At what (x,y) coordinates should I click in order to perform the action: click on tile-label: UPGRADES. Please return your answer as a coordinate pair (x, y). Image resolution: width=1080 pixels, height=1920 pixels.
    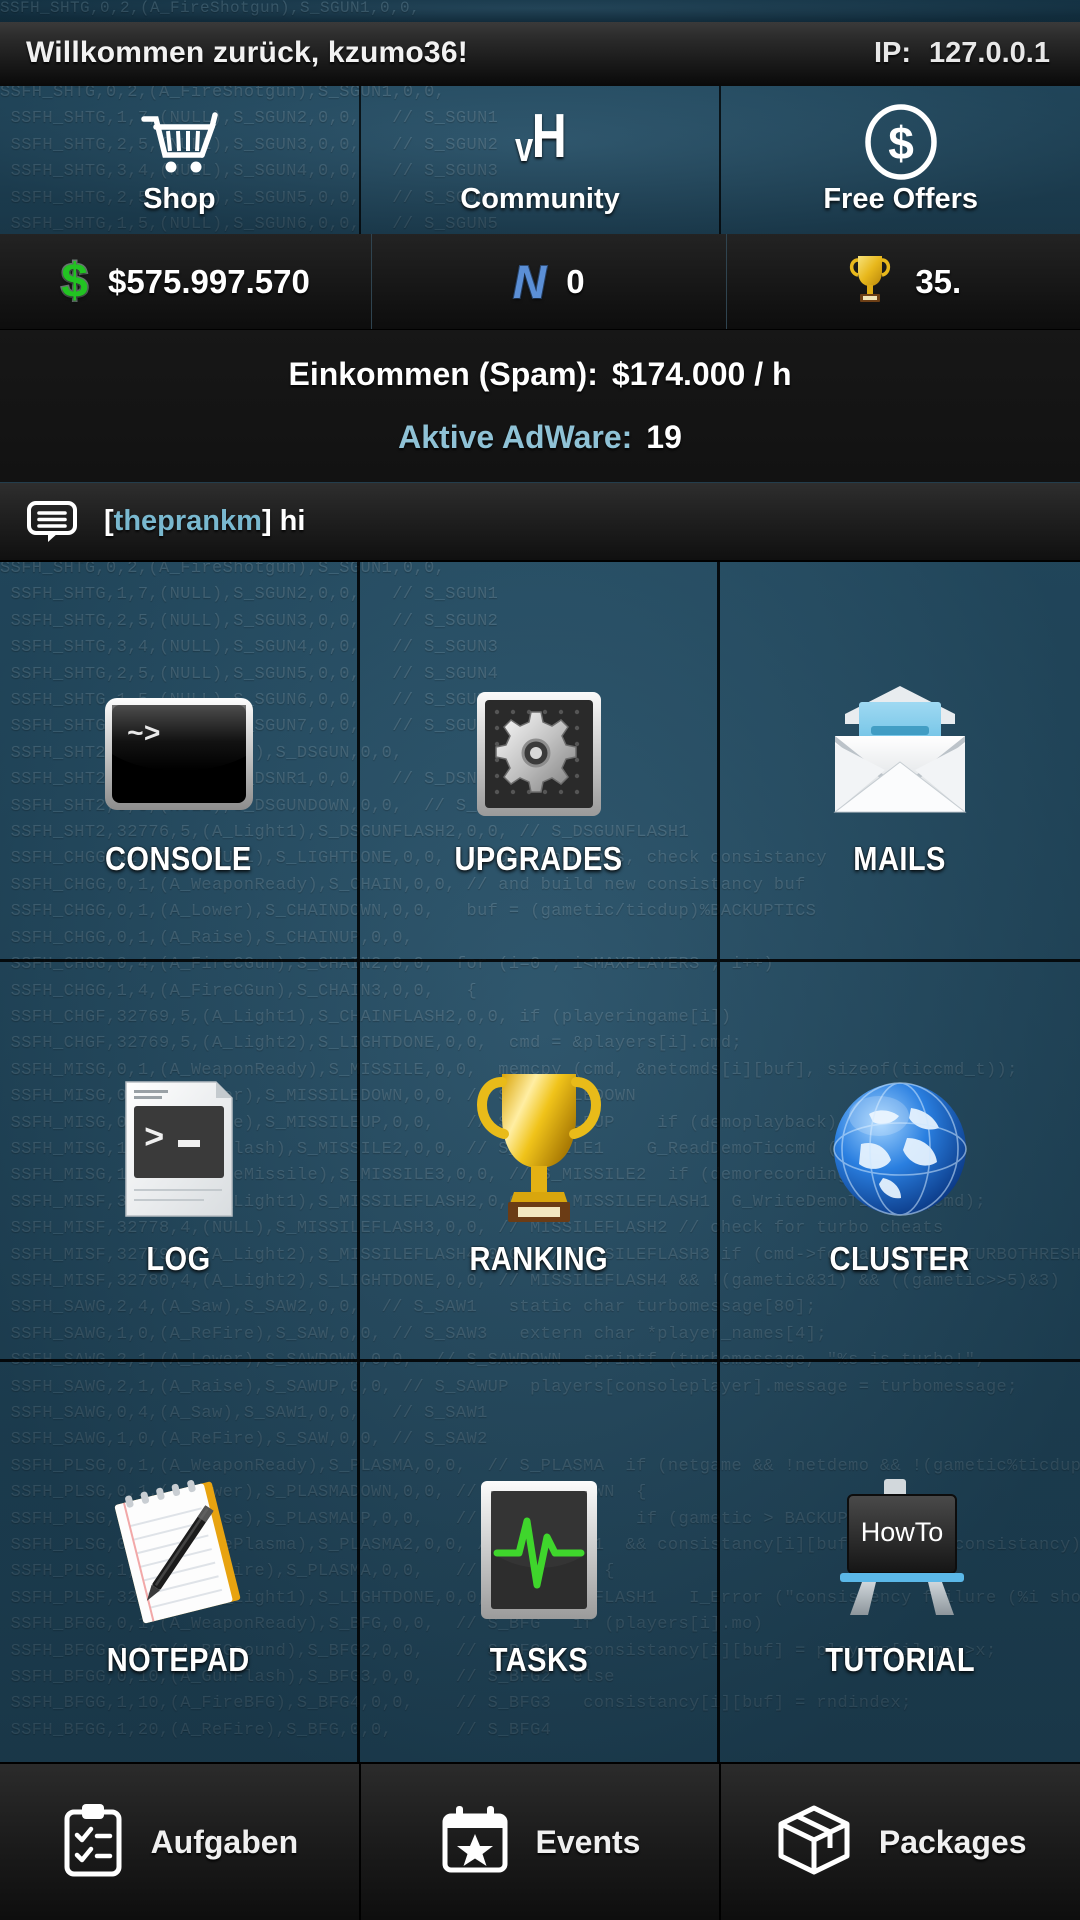
    Looking at the image, I should click on (538, 858).